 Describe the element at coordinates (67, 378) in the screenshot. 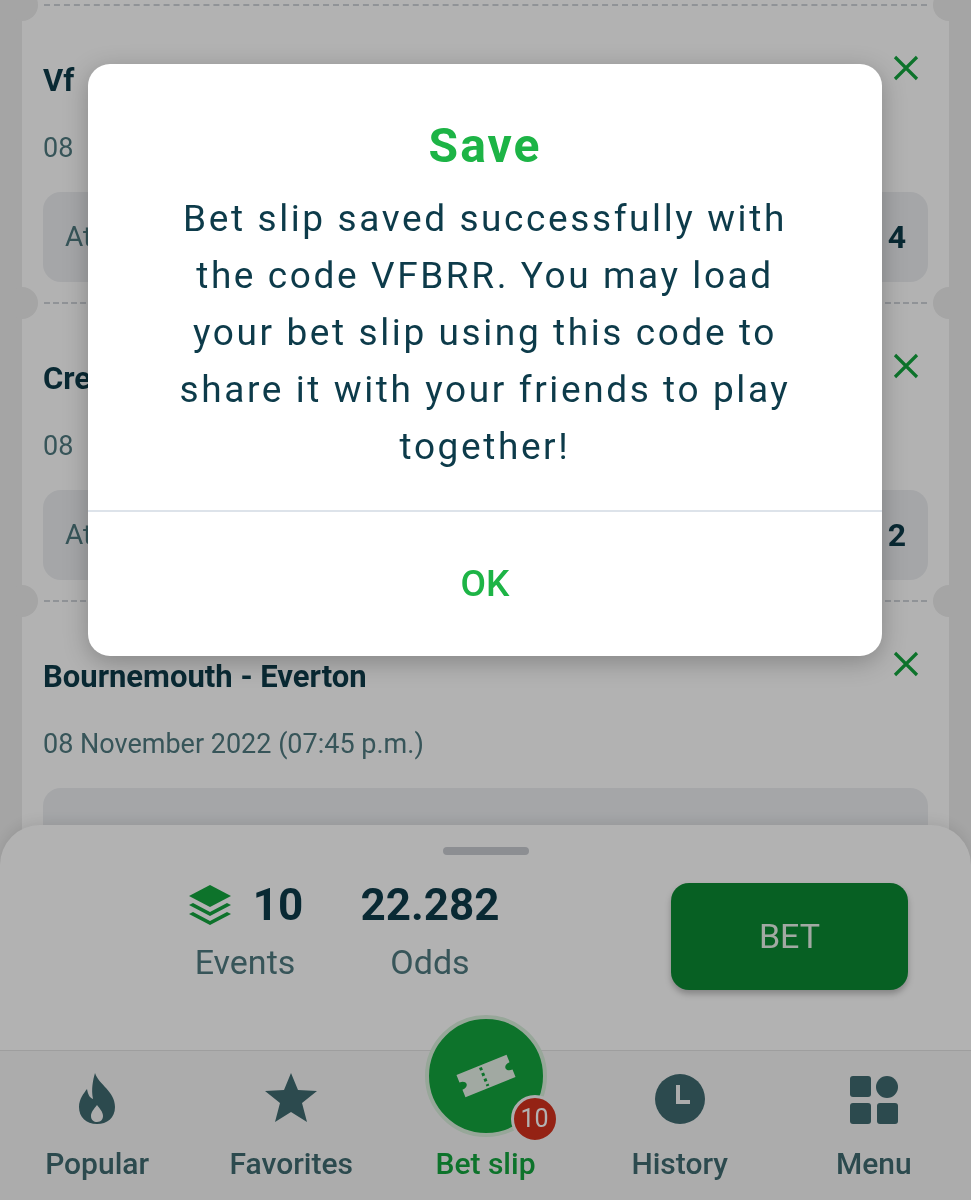

I see `match-title: Cre` at that location.